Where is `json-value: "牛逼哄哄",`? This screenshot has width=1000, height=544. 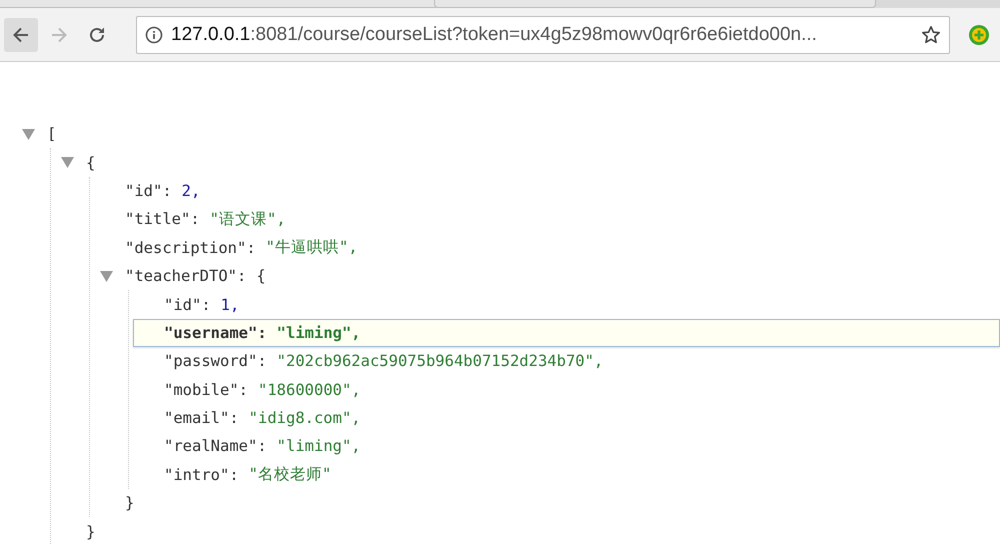
json-value: "牛逼哄哄", is located at coordinates (312, 247).